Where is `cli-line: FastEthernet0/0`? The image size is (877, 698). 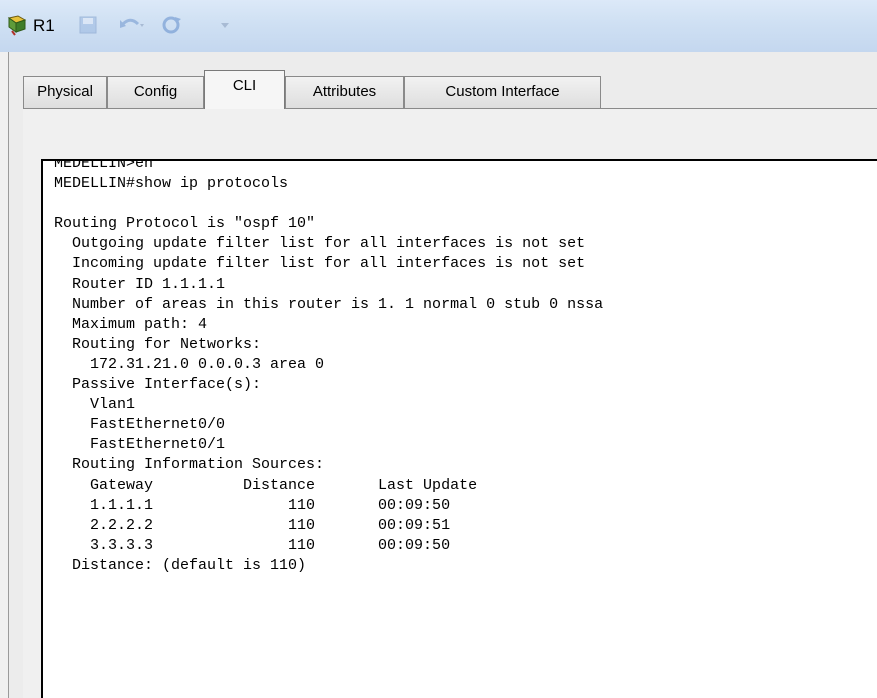 cli-line: FastEthernet0/0 is located at coordinates (140, 425).